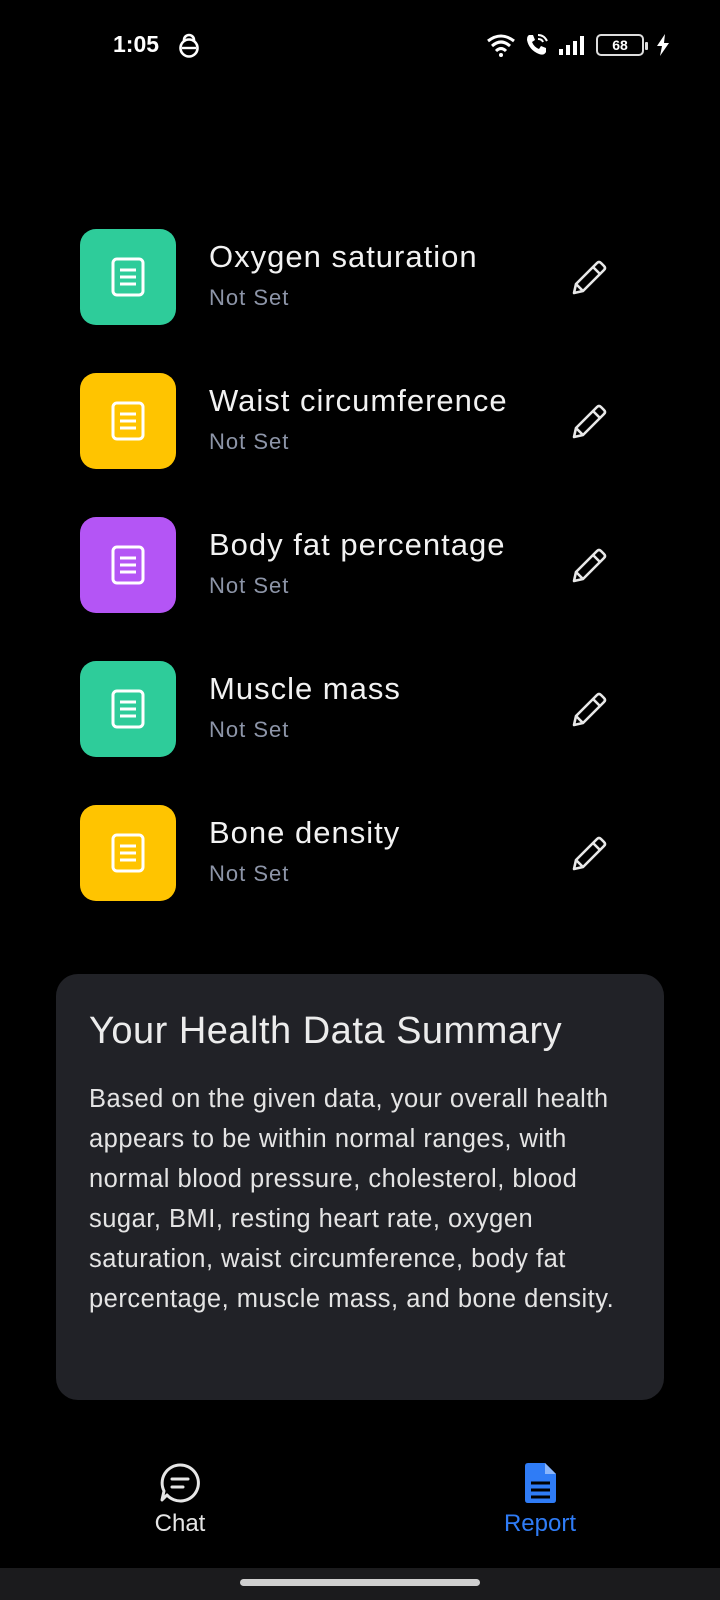  What do you see at coordinates (360, 1517) in the screenshot?
I see `bottom-nav: Chat Report` at bounding box center [360, 1517].